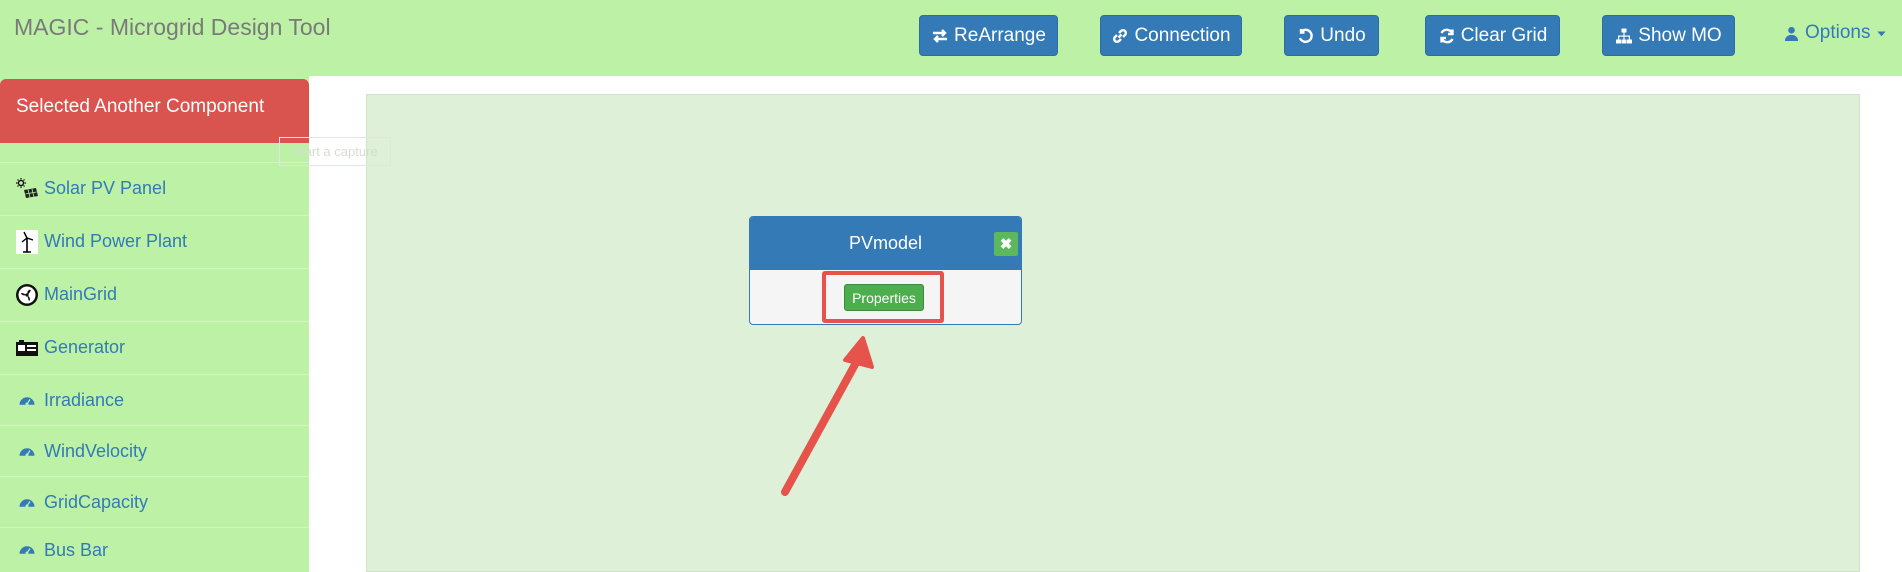  I want to click on clear-grid-button: Clear Grid, so click(1492, 35).